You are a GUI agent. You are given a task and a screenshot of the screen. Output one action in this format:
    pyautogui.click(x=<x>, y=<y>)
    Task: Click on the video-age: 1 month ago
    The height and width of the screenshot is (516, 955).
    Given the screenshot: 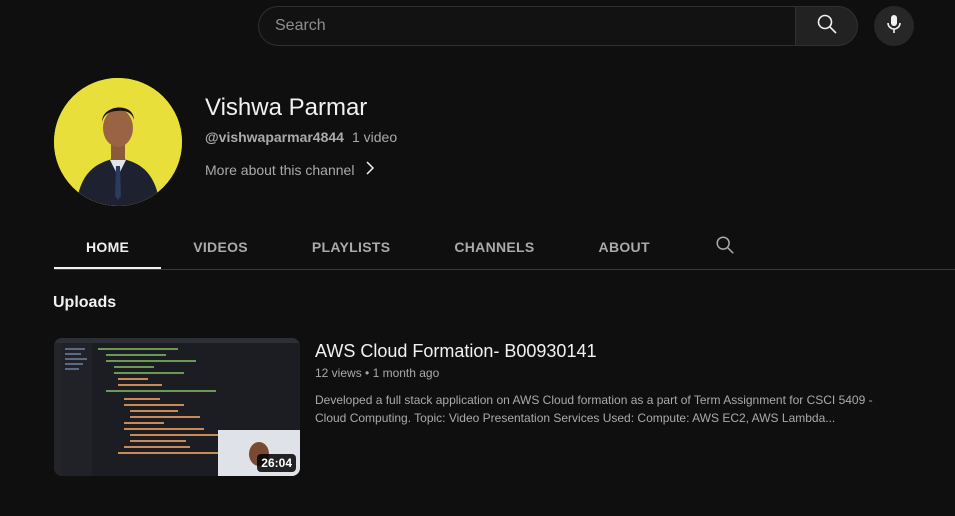 What is the action you would take?
    pyautogui.click(x=406, y=373)
    